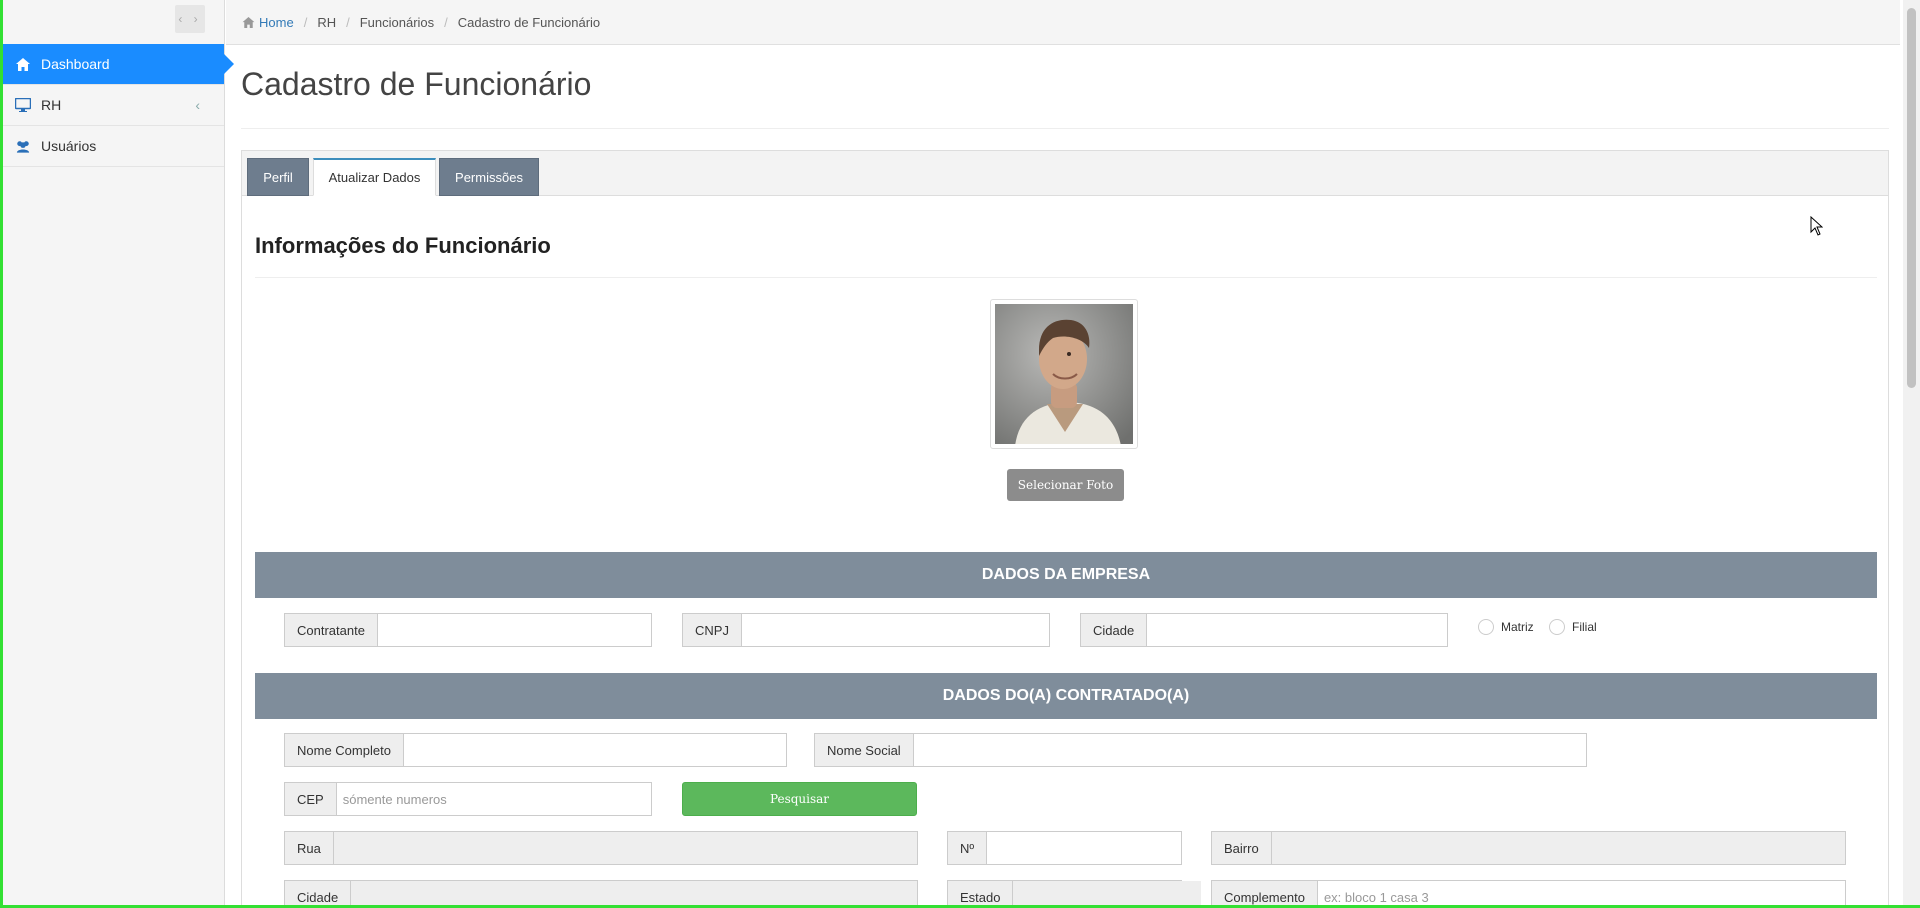 The width and height of the screenshot is (1920, 908). I want to click on section-title: Informações do Funcionário, so click(403, 245).